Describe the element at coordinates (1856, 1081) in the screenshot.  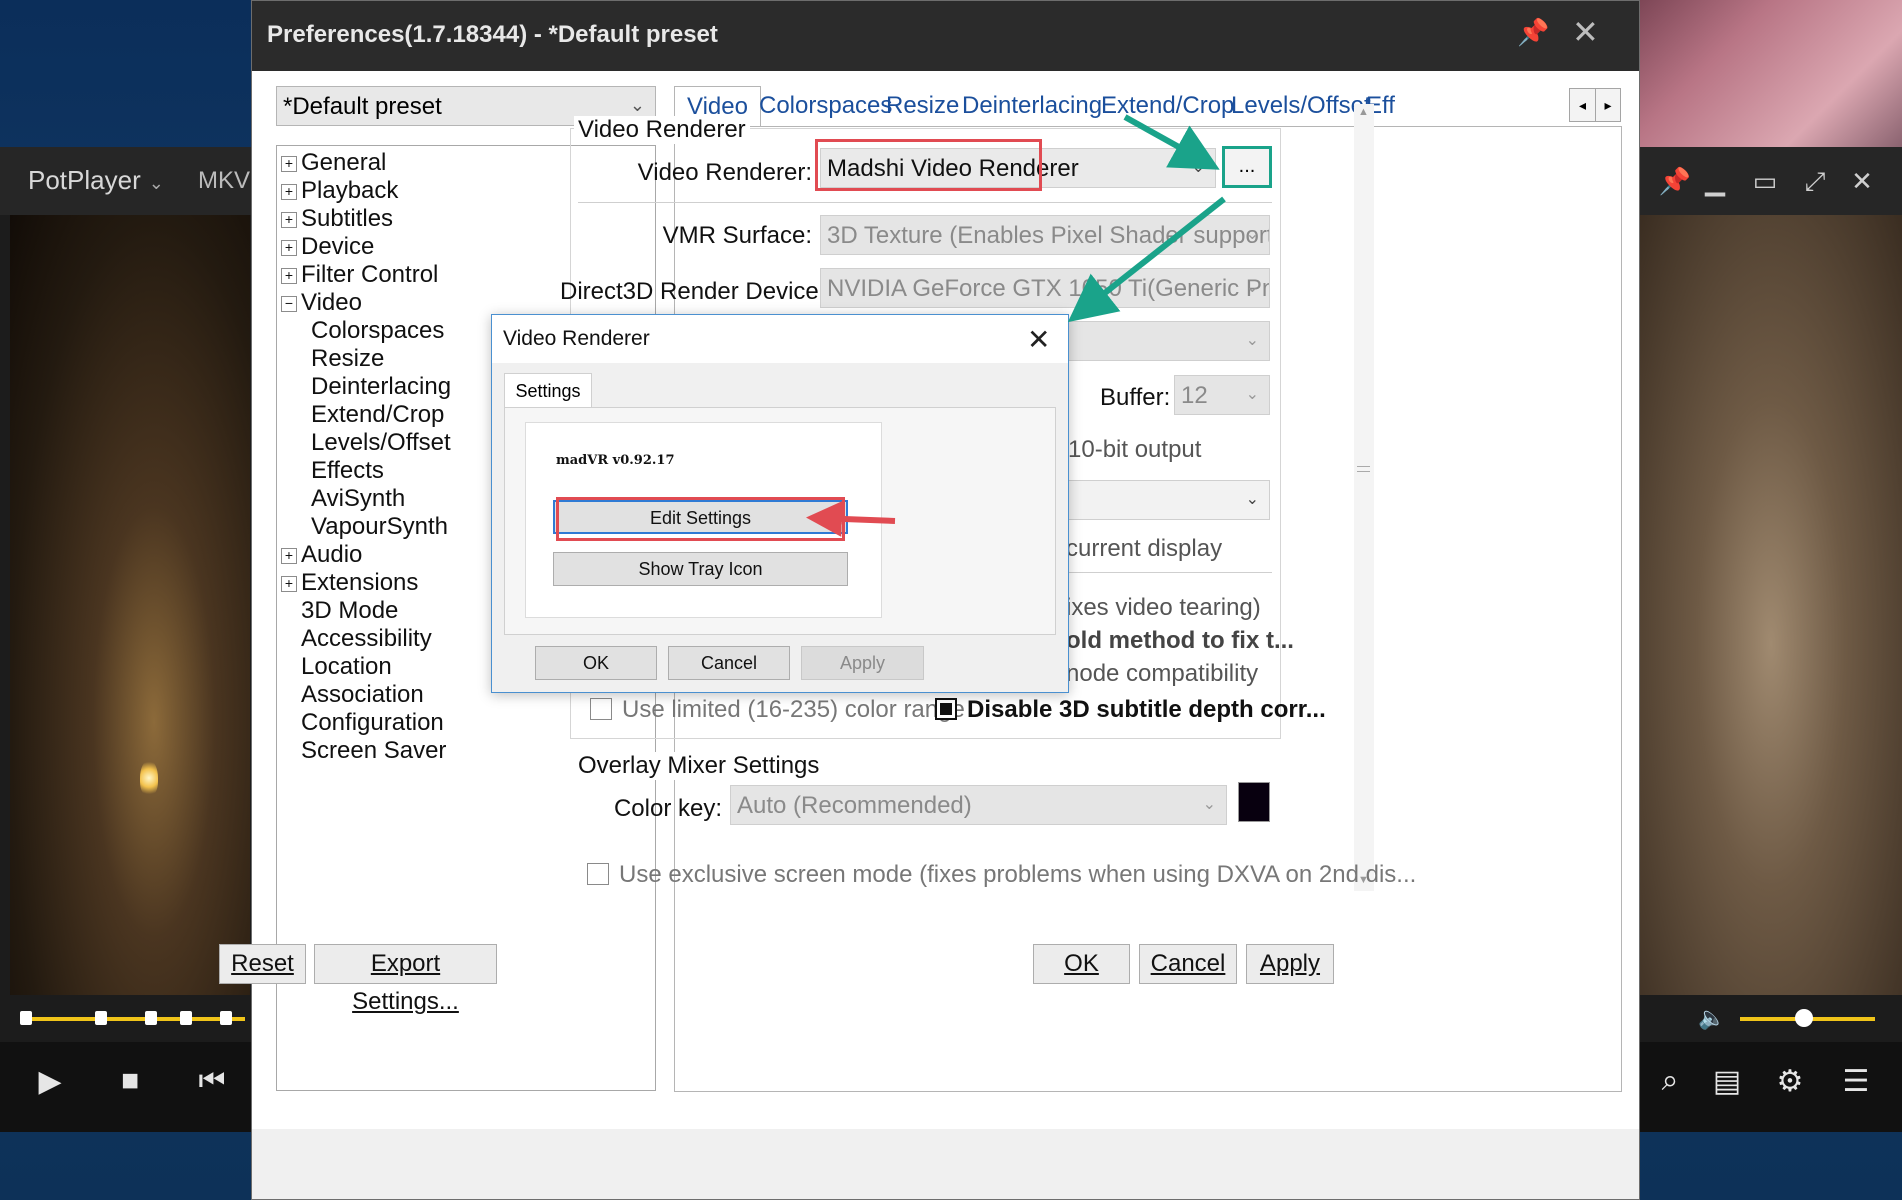
I see `menu-icon: ☰` at that location.